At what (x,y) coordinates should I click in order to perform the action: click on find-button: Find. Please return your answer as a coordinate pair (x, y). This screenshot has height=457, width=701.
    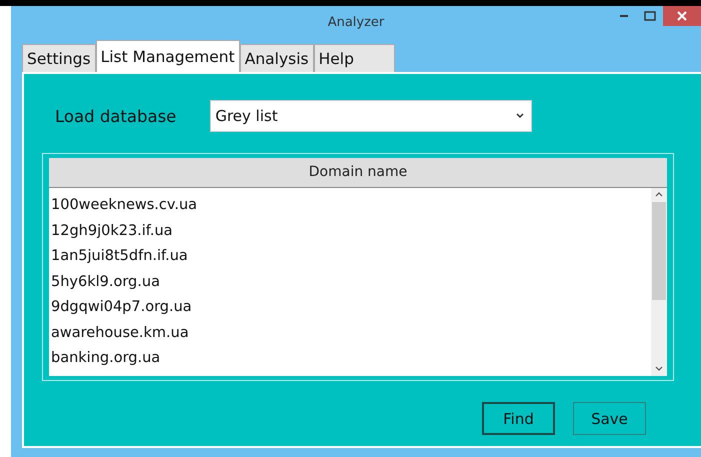
    Looking at the image, I should click on (518, 418).